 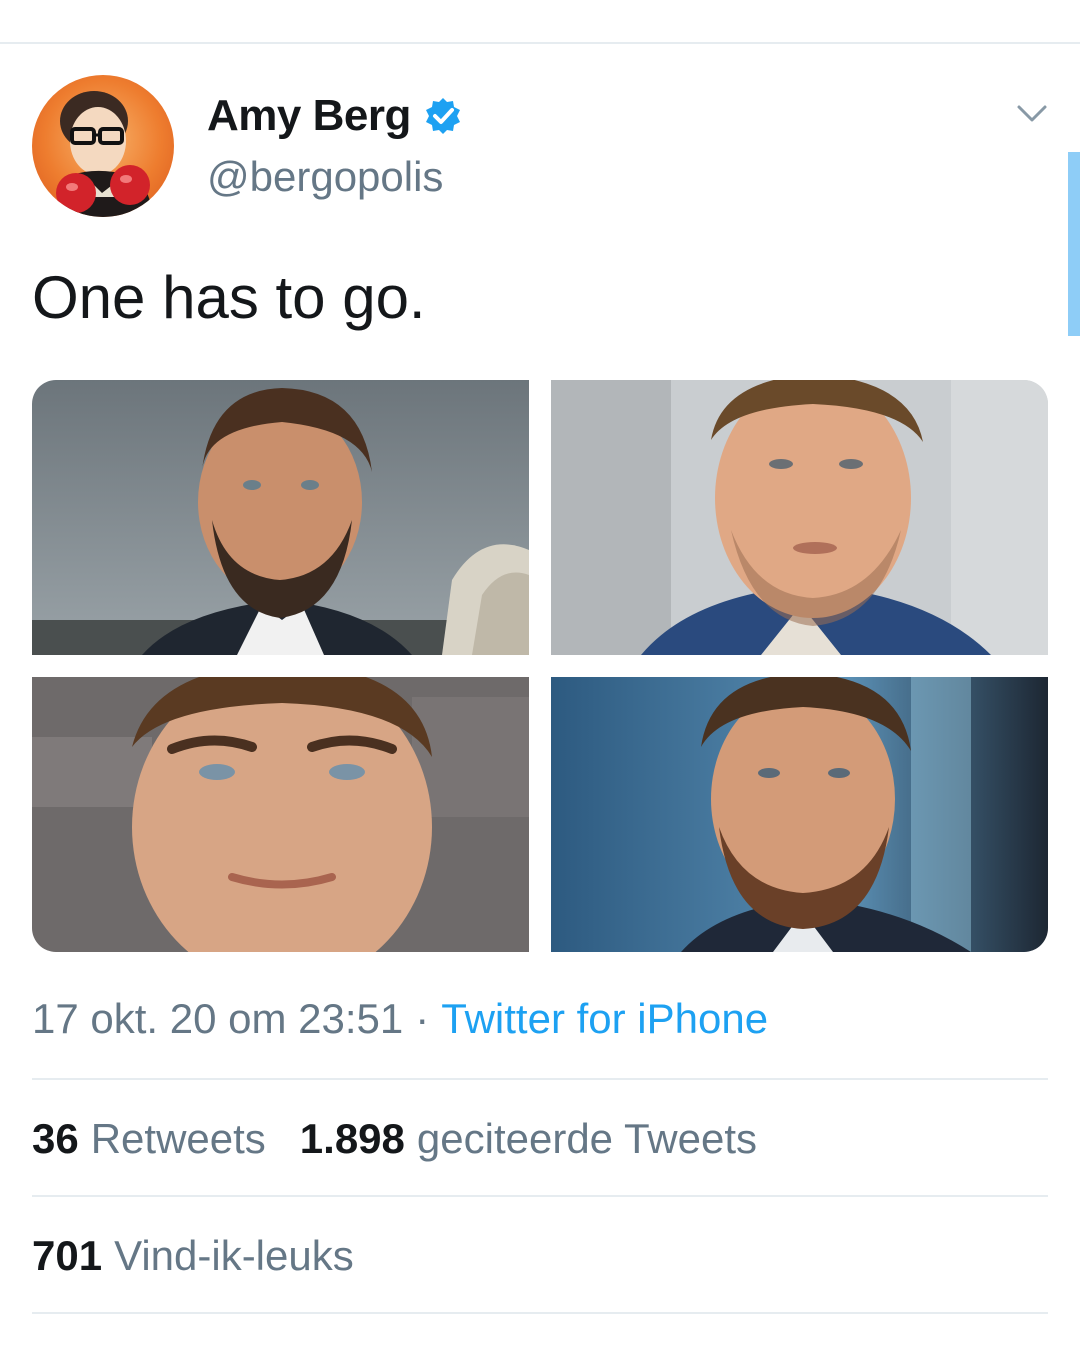 I want to click on scroll-indicator, so click(x=1074, y=244).